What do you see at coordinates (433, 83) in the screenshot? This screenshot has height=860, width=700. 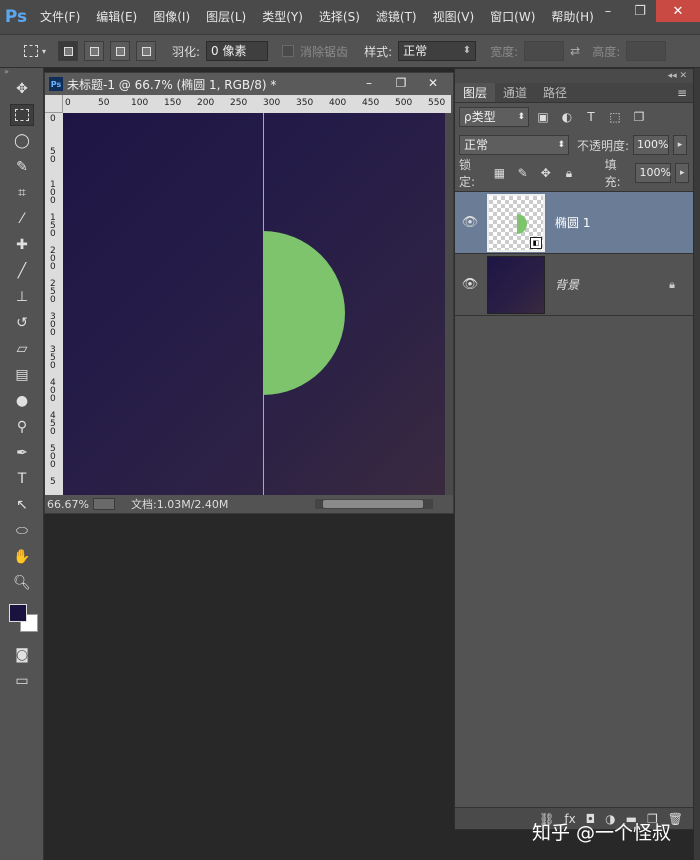 I see `doc-close-button: ✕` at bounding box center [433, 83].